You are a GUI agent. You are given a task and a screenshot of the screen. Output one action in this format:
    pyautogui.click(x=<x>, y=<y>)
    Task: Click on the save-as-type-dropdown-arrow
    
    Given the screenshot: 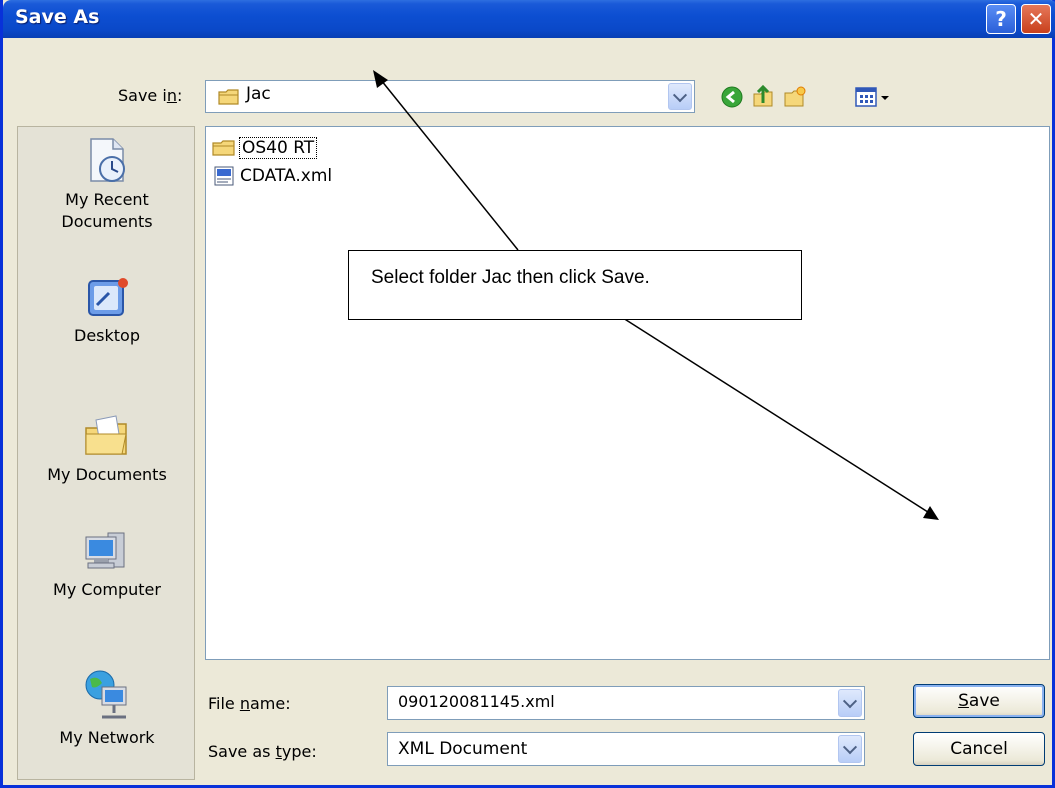 What is the action you would take?
    pyautogui.click(x=850, y=749)
    